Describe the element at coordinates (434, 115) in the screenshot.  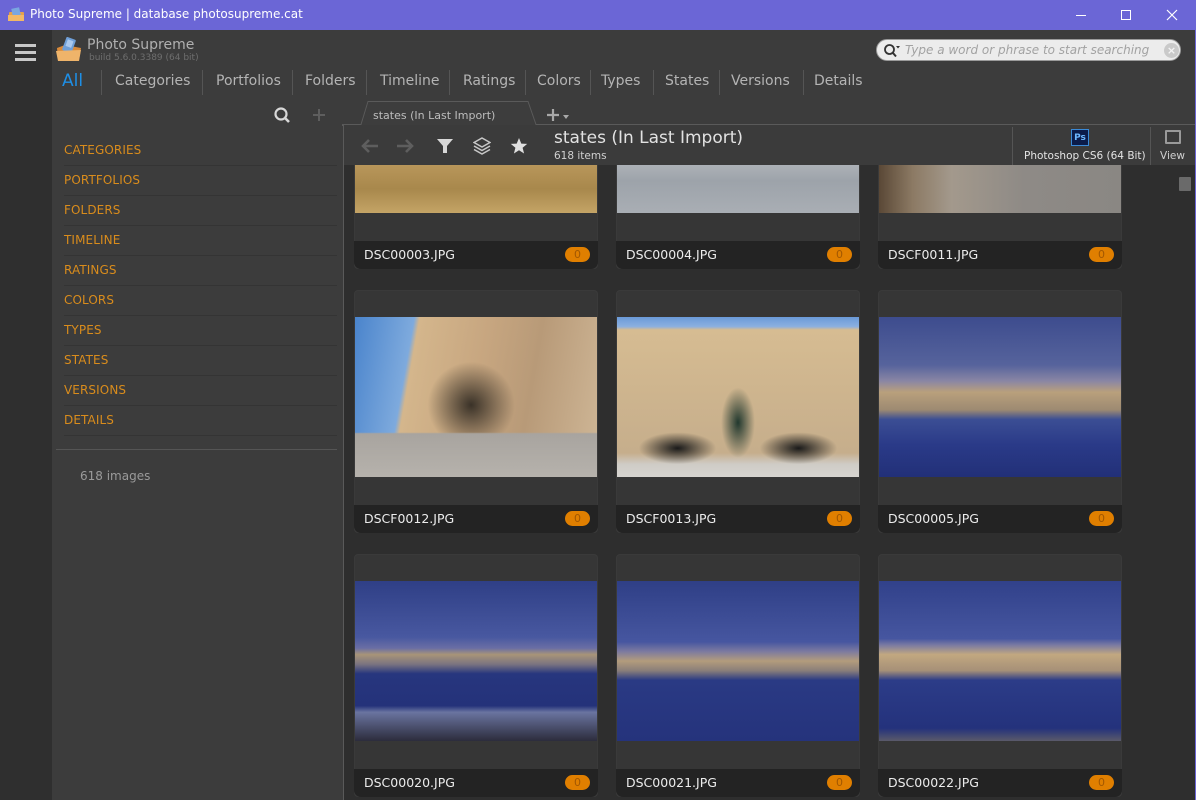
I see `view-tab: states (In Last Import)` at that location.